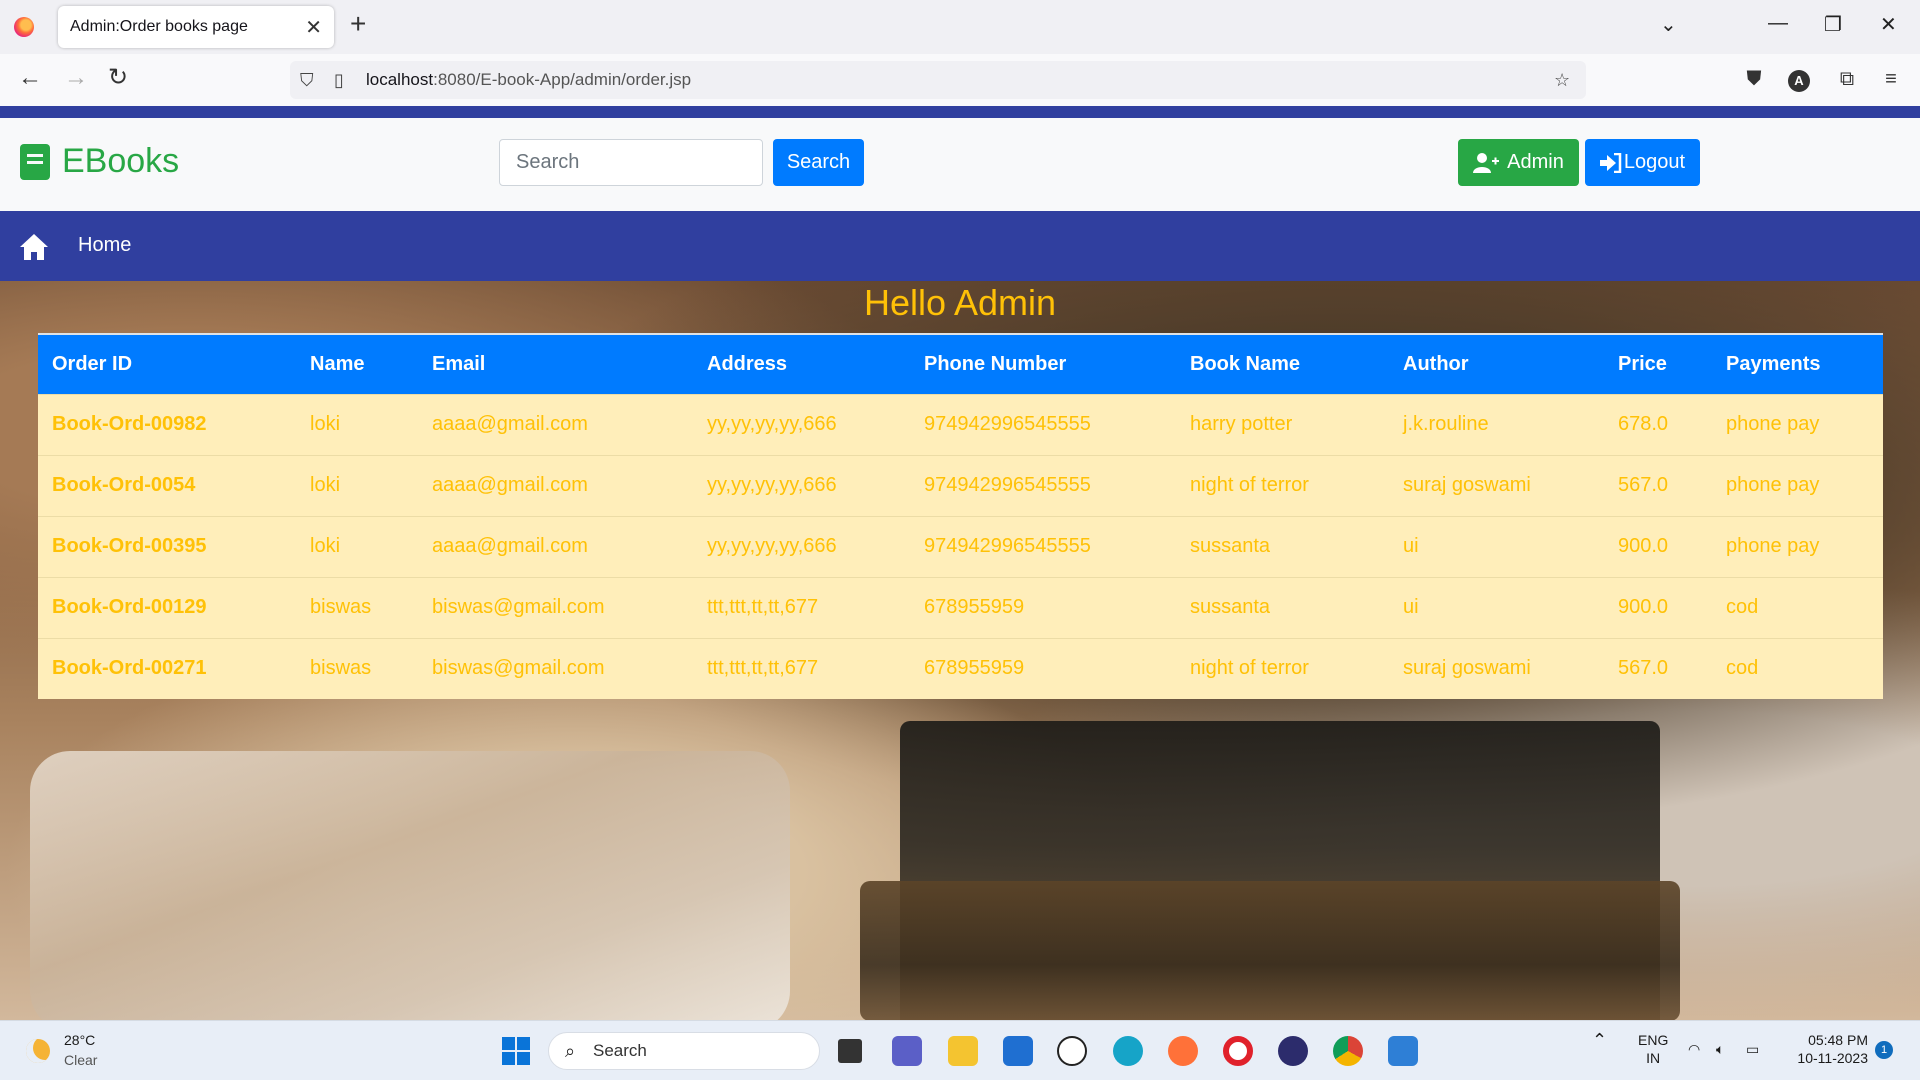 This screenshot has width=1920, height=1080. I want to click on name-cell: loki, so click(325, 424).